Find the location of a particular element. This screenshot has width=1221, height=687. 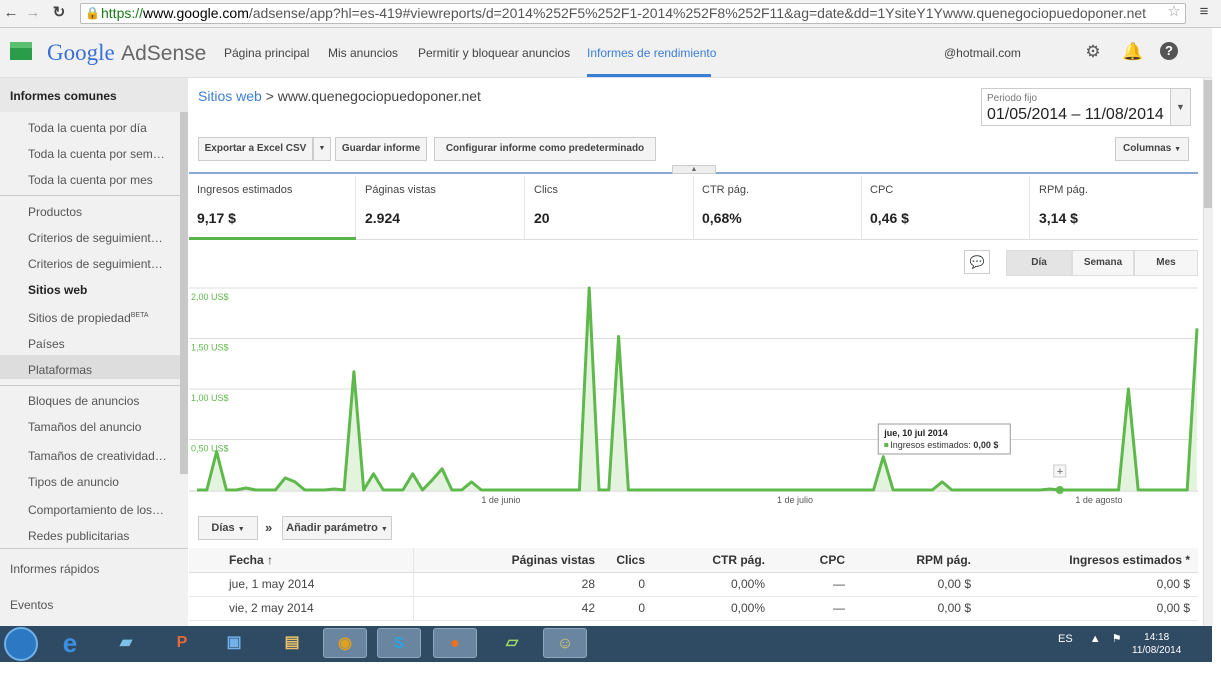

col-date: Fecha ↑ is located at coordinates (301, 560).